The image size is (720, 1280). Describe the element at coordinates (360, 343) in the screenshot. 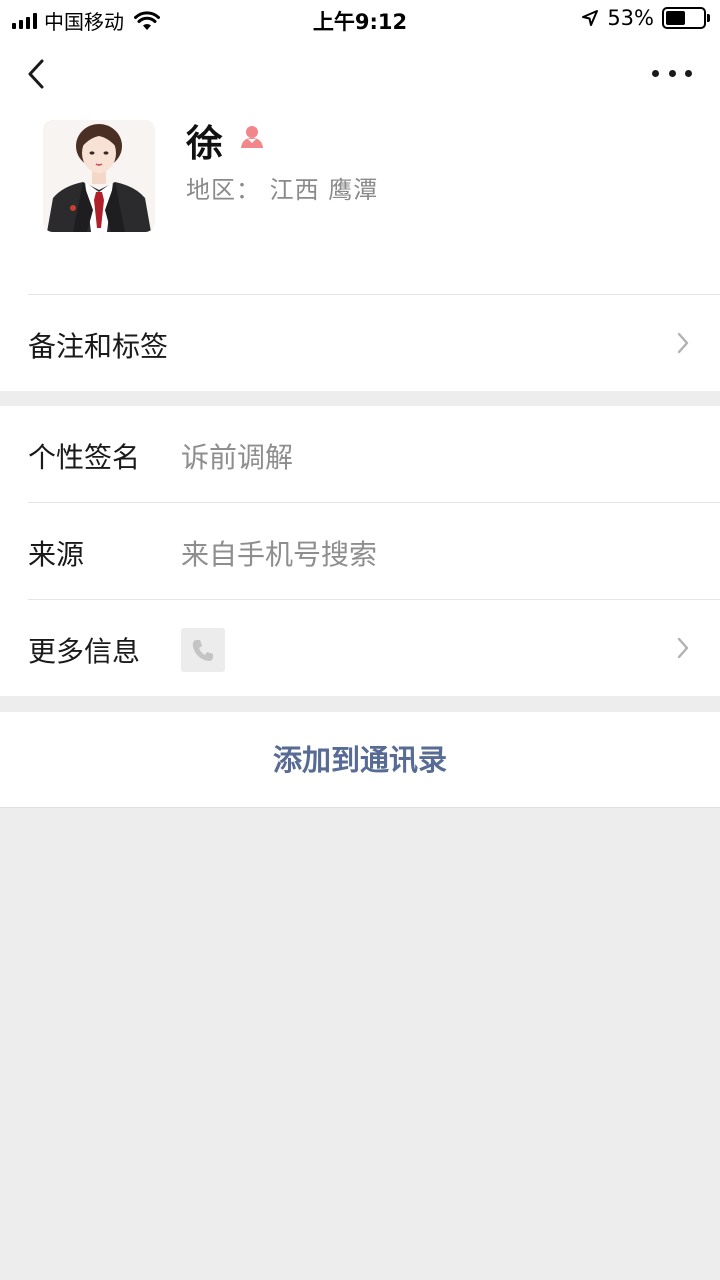

I see `remarks-tags-row: 备注和标签` at that location.